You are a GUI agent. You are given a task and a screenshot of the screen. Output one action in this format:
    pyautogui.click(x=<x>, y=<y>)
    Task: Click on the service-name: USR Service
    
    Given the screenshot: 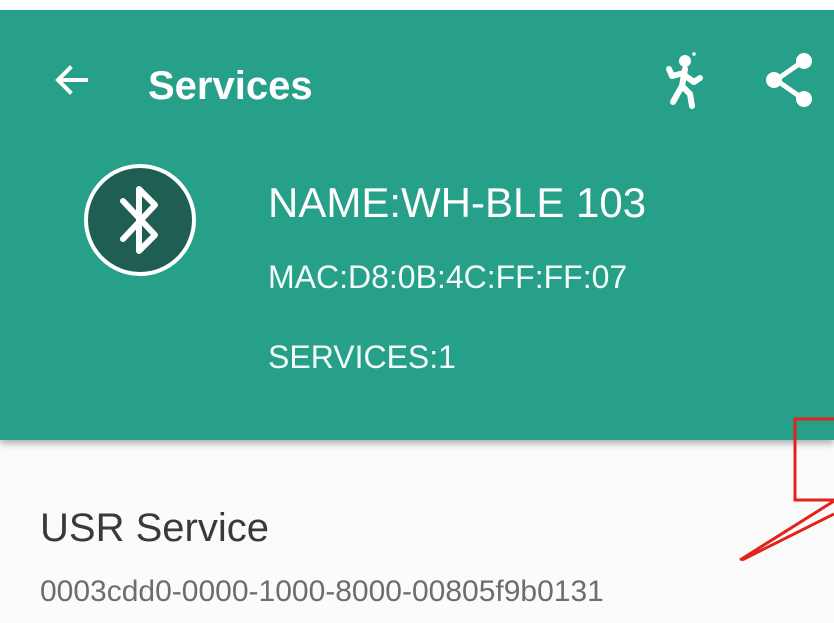 What is the action you would take?
    pyautogui.click(x=154, y=528)
    